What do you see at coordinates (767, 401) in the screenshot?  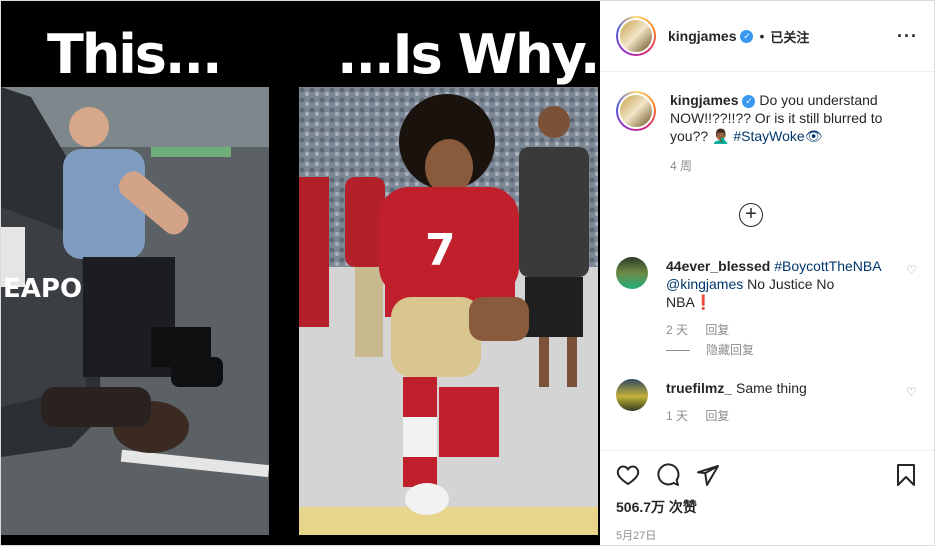 I see `comment-item: truefilmz_ Same thing 1 天 回复 ♡` at bounding box center [767, 401].